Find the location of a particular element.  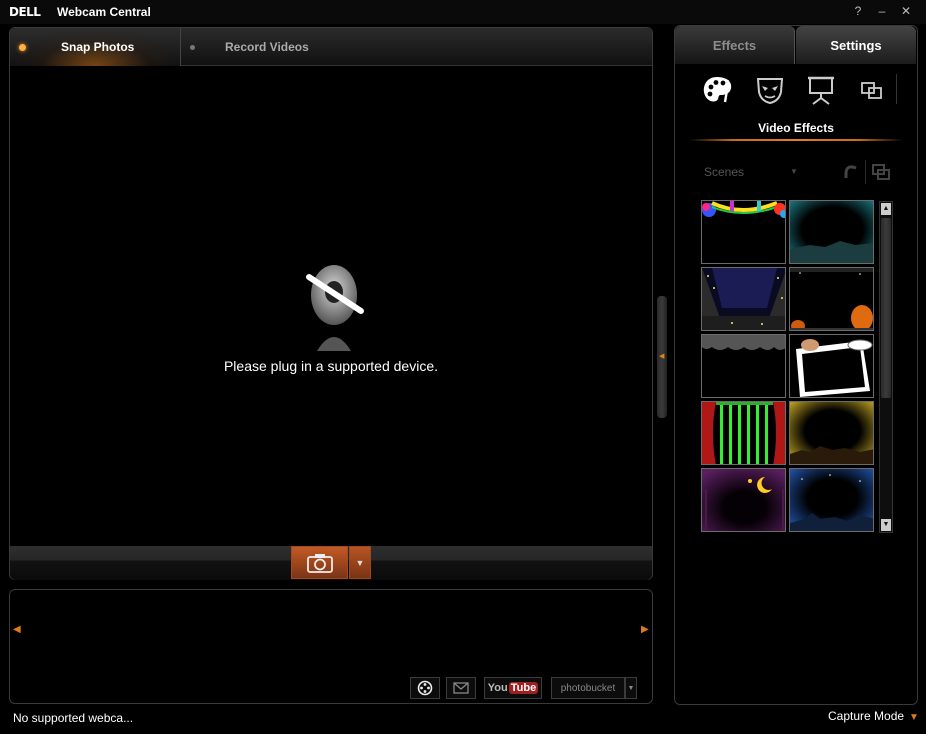

scenes-dropdown-arrow: ▼ is located at coordinates (794, 171).